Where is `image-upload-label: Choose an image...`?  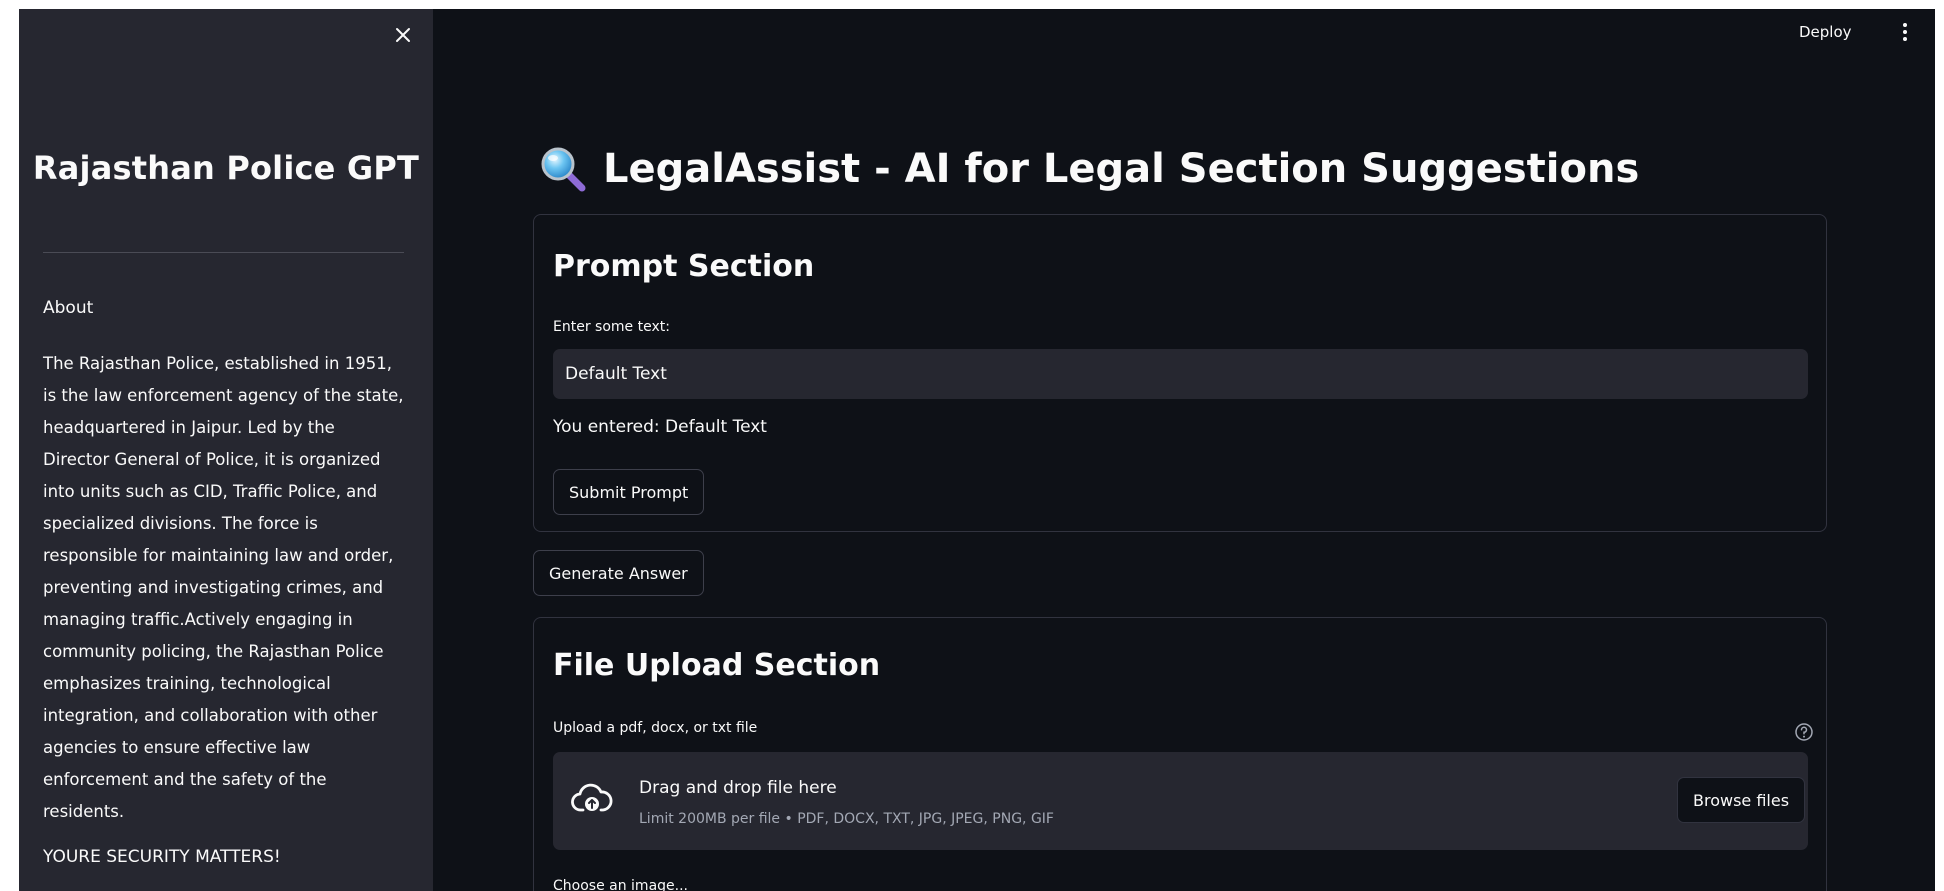
image-upload-label: Choose an image... is located at coordinates (620, 884).